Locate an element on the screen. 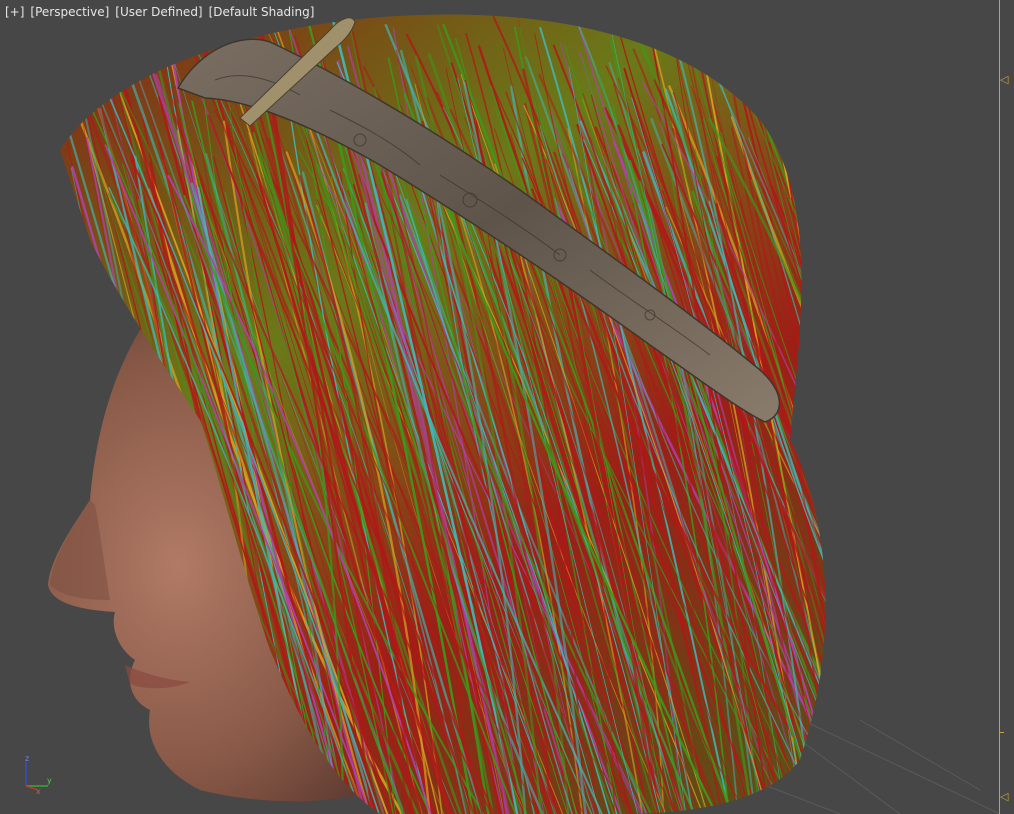 The height and width of the screenshot is (814, 1014). axis-x-label: x is located at coordinates (38, 791).